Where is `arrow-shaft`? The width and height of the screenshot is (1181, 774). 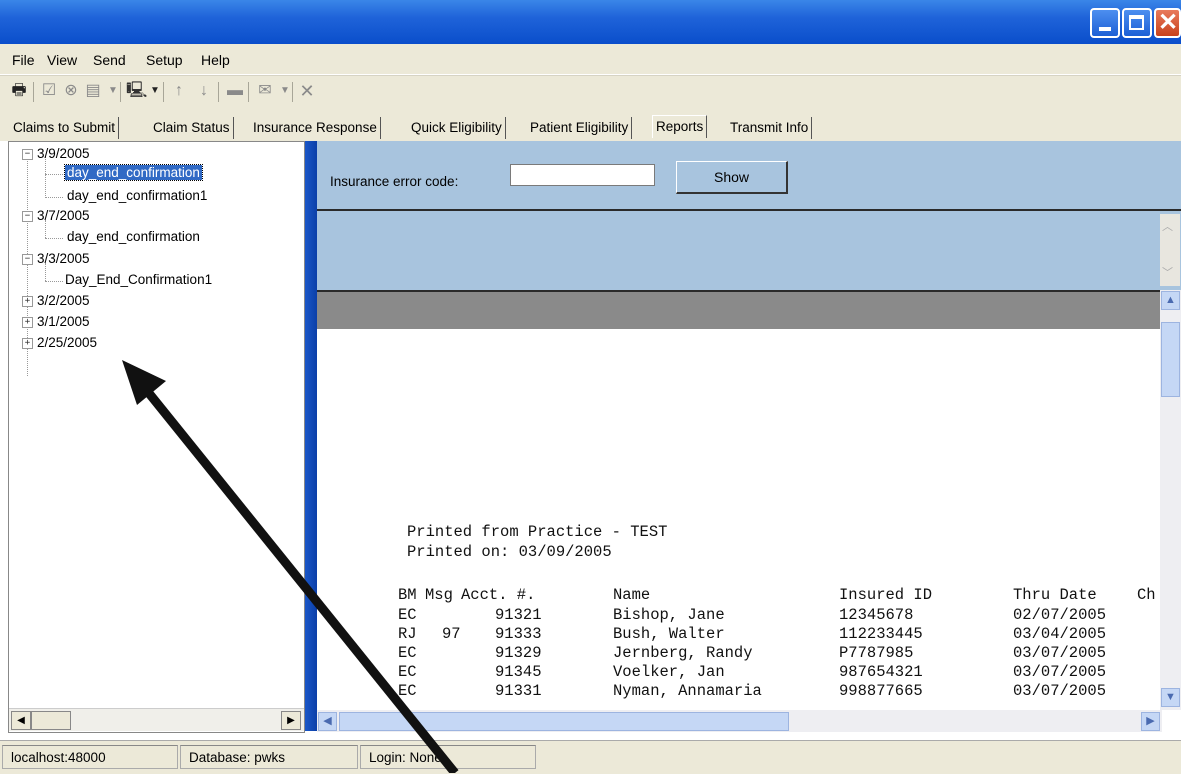
arrow-shaft is located at coordinates (301, 581).